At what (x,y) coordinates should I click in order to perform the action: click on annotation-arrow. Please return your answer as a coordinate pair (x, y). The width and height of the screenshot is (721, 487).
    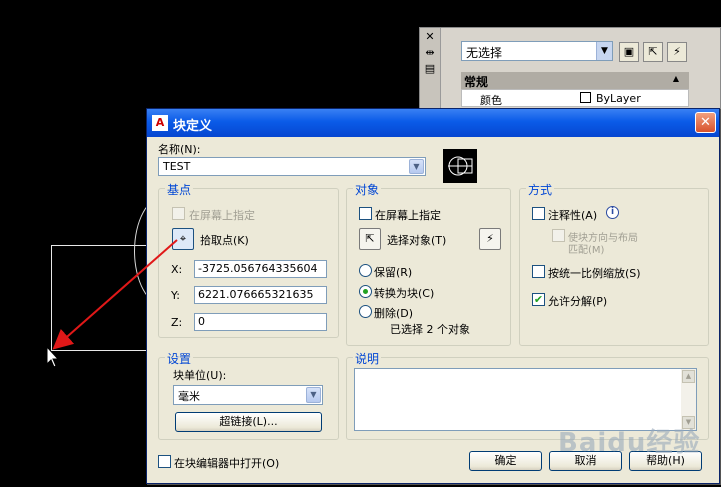
    Looking at the image, I should click on (115, 294).